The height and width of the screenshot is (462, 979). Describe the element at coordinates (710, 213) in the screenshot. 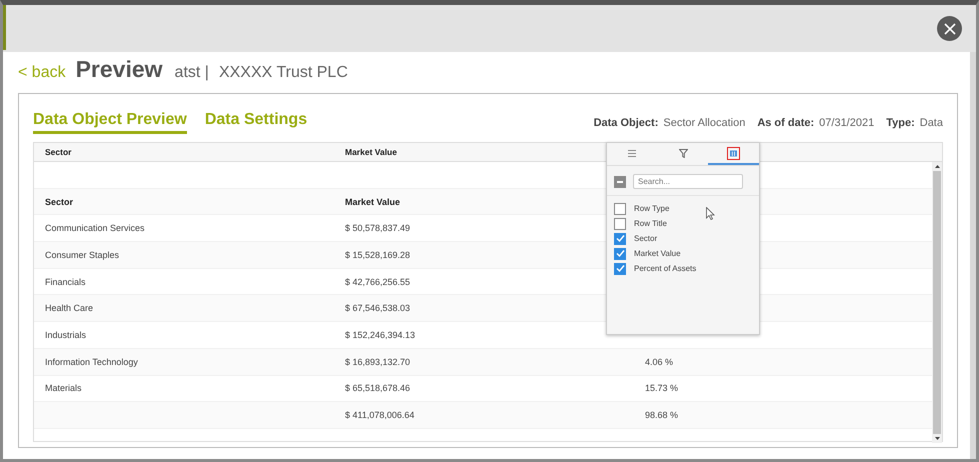

I see `pointer-icon` at that location.